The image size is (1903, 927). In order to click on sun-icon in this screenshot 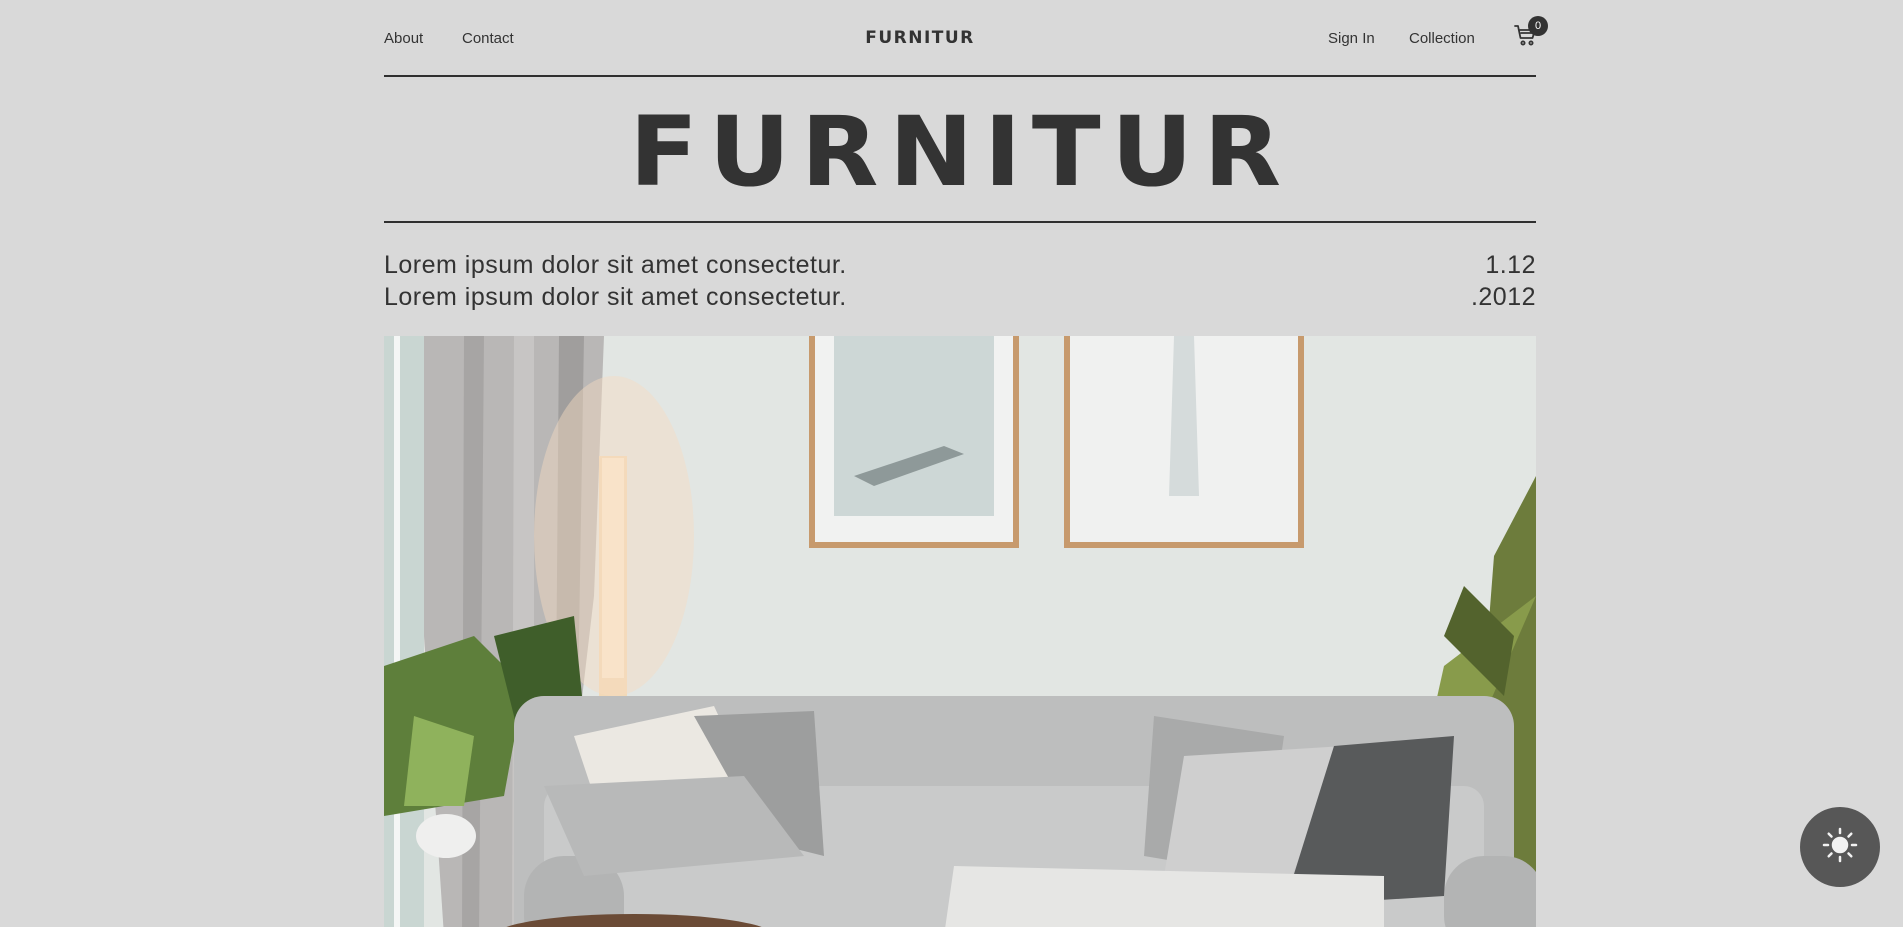, I will do `click(1840, 847)`.